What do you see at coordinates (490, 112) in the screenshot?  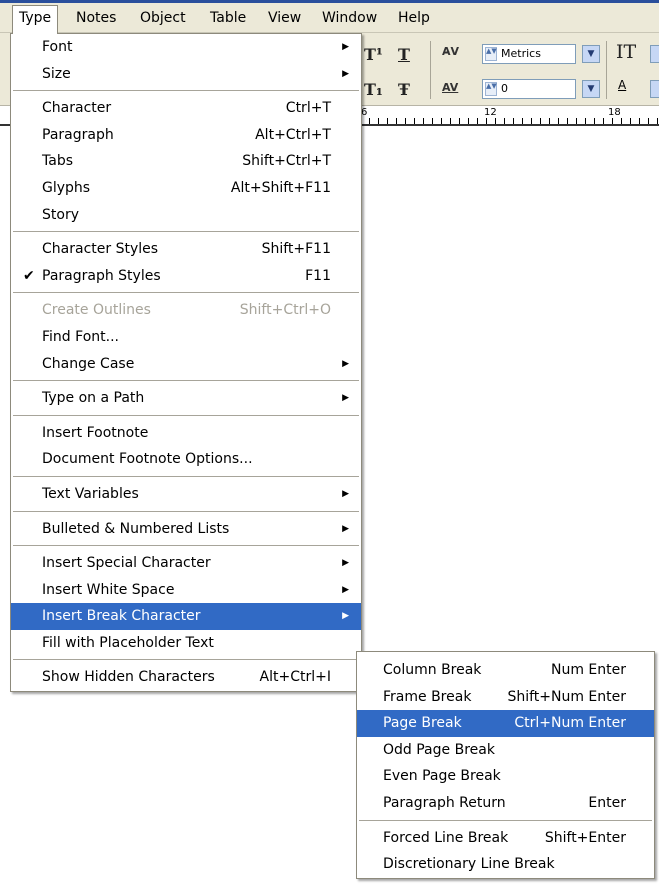 I see `ruler-mark-12: 12` at bounding box center [490, 112].